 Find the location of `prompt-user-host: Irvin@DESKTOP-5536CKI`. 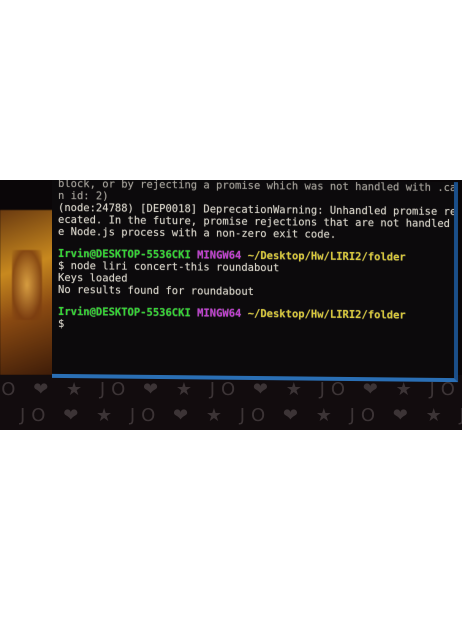

prompt-user-host: Irvin@DESKTOP-5536CKI is located at coordinates (124, 312).